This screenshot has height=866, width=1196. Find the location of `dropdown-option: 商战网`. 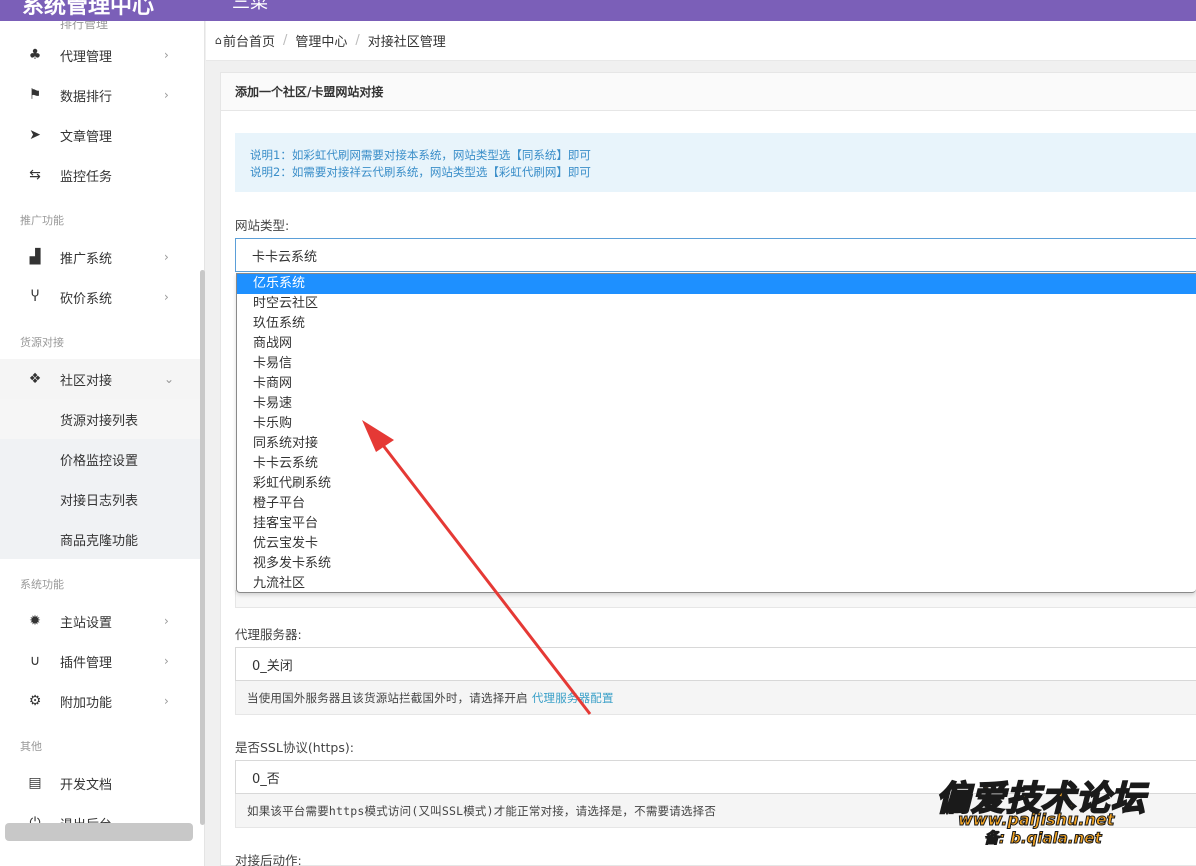

dropdown-option: 商战网 is located at coordinates (716, 344).